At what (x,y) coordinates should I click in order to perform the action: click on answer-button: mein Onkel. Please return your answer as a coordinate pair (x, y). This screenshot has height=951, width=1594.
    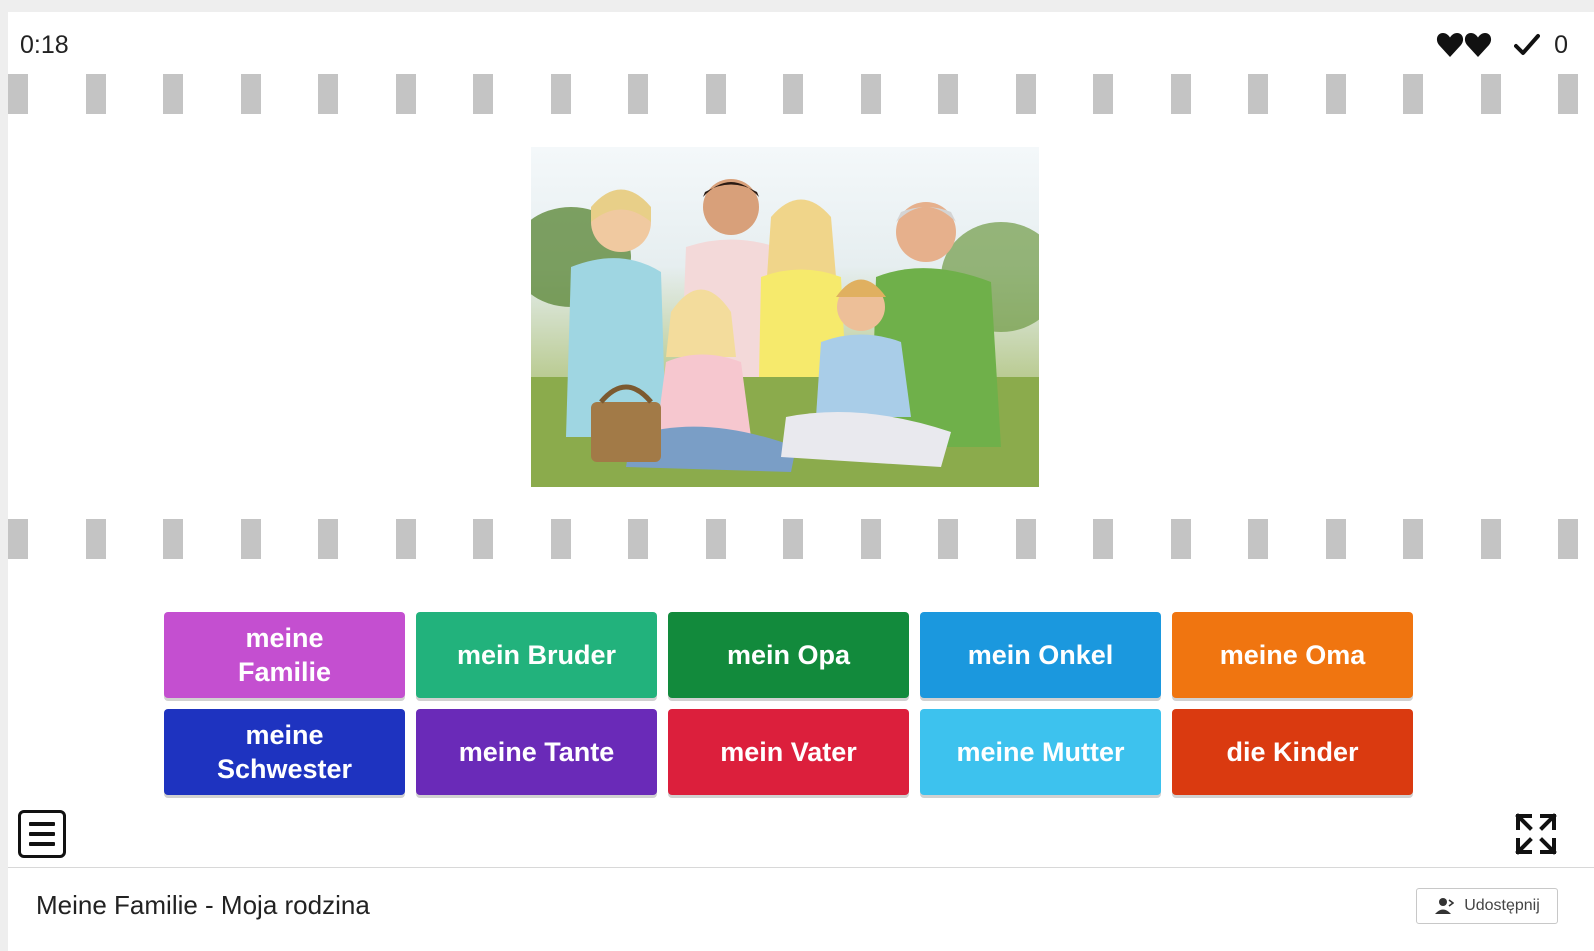
    Looking at the image, I should click on (1040, 655).